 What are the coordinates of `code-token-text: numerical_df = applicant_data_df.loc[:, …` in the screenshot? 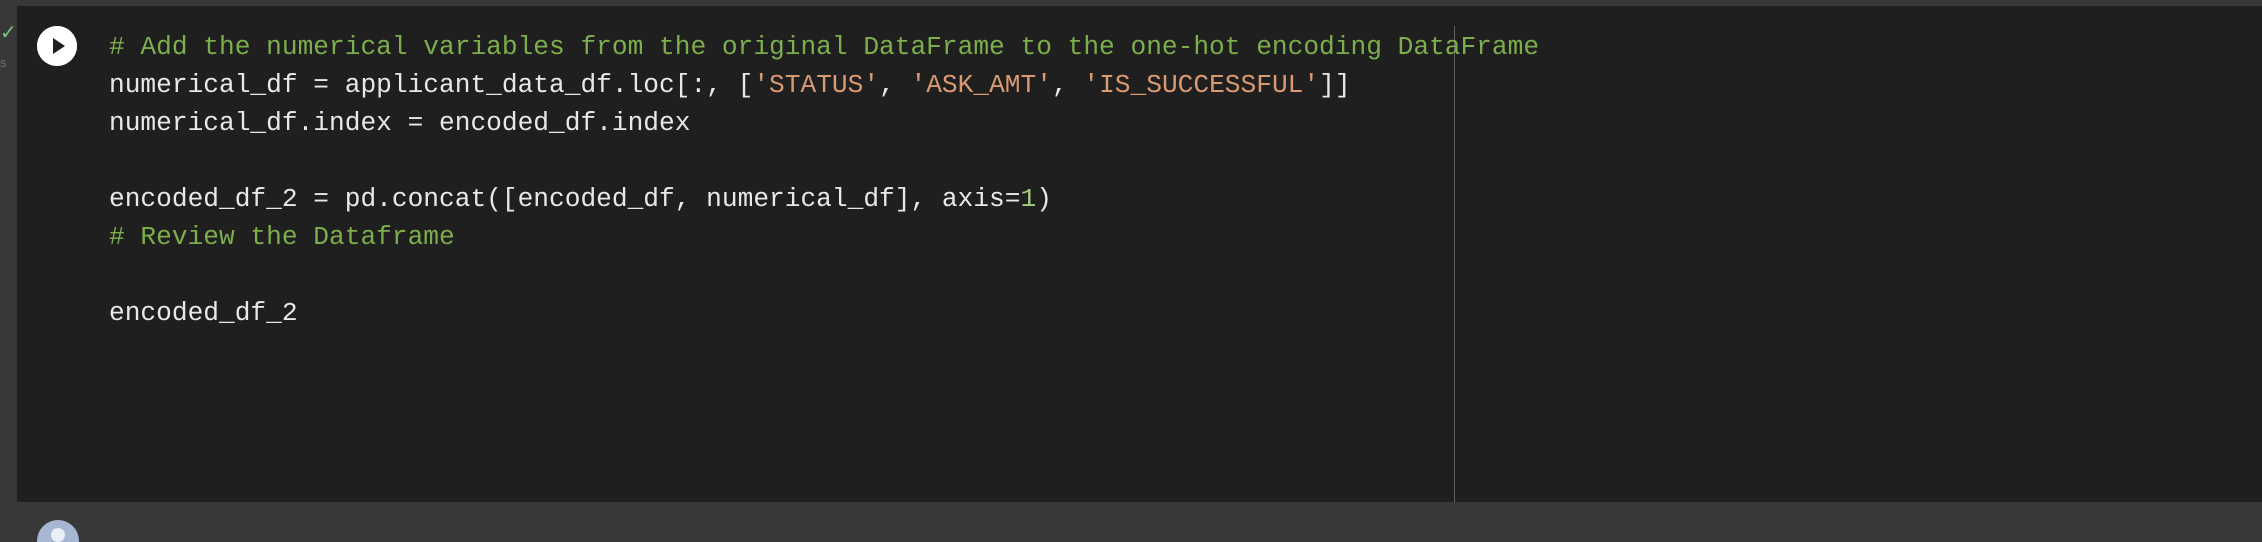 It's located at (431, 85).